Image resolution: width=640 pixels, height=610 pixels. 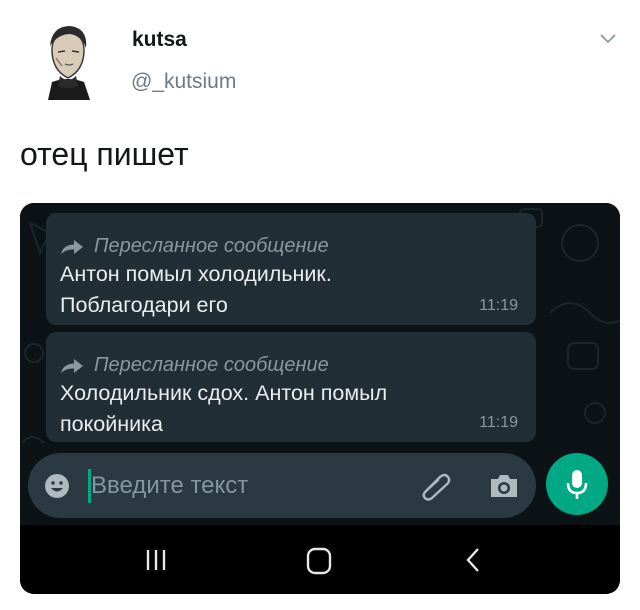 I want to click on message-input-bar: Введите текст, so click(x=282, y=485).